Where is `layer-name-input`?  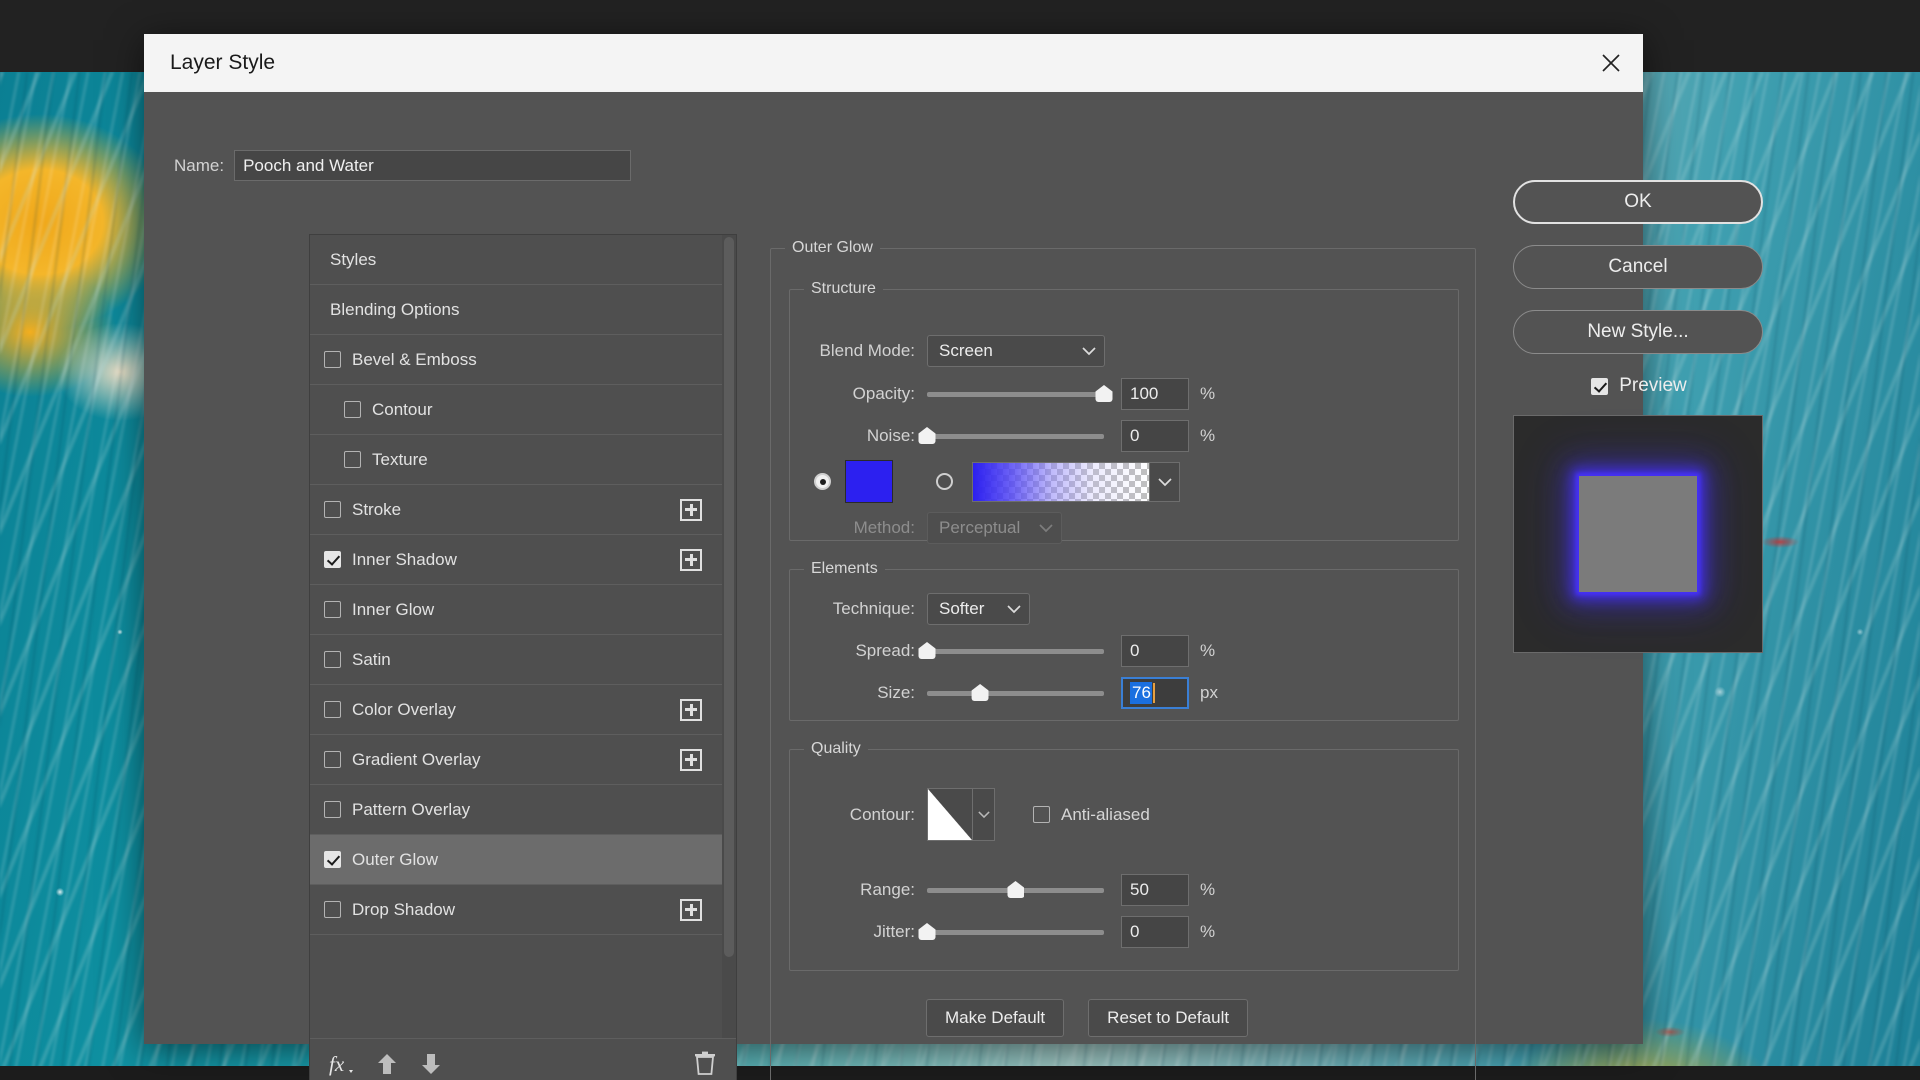 layer-name-input is located at coordinates (433, 165).